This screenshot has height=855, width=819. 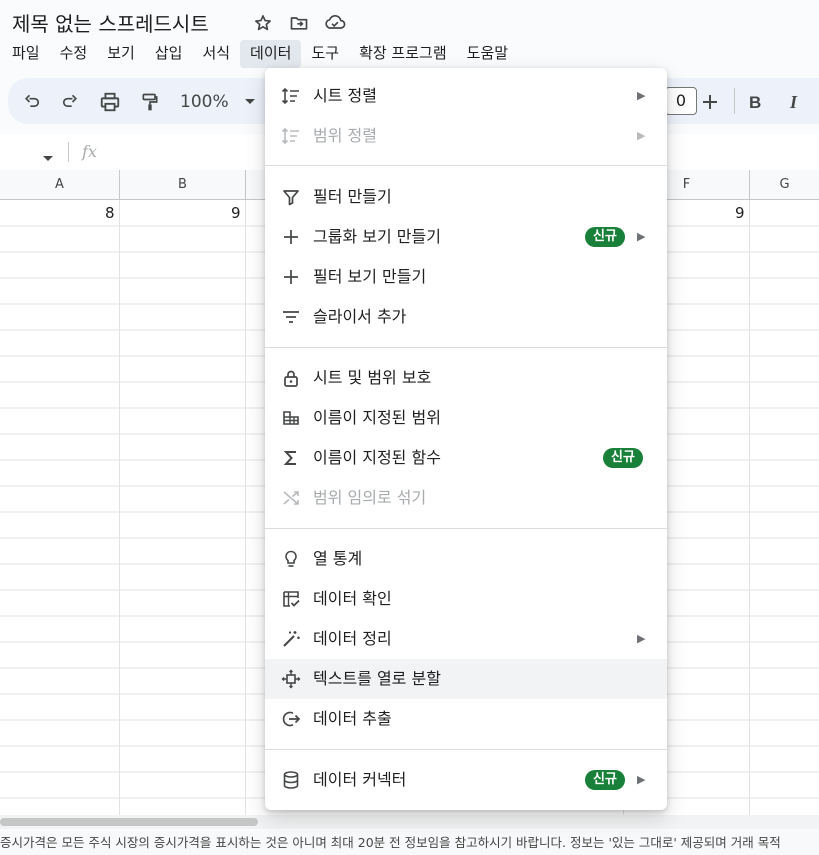 What do you see at coordinates (271, 54) in the screenshot?
I see `menu-data: 데이터` at bounding box center [271, 54].